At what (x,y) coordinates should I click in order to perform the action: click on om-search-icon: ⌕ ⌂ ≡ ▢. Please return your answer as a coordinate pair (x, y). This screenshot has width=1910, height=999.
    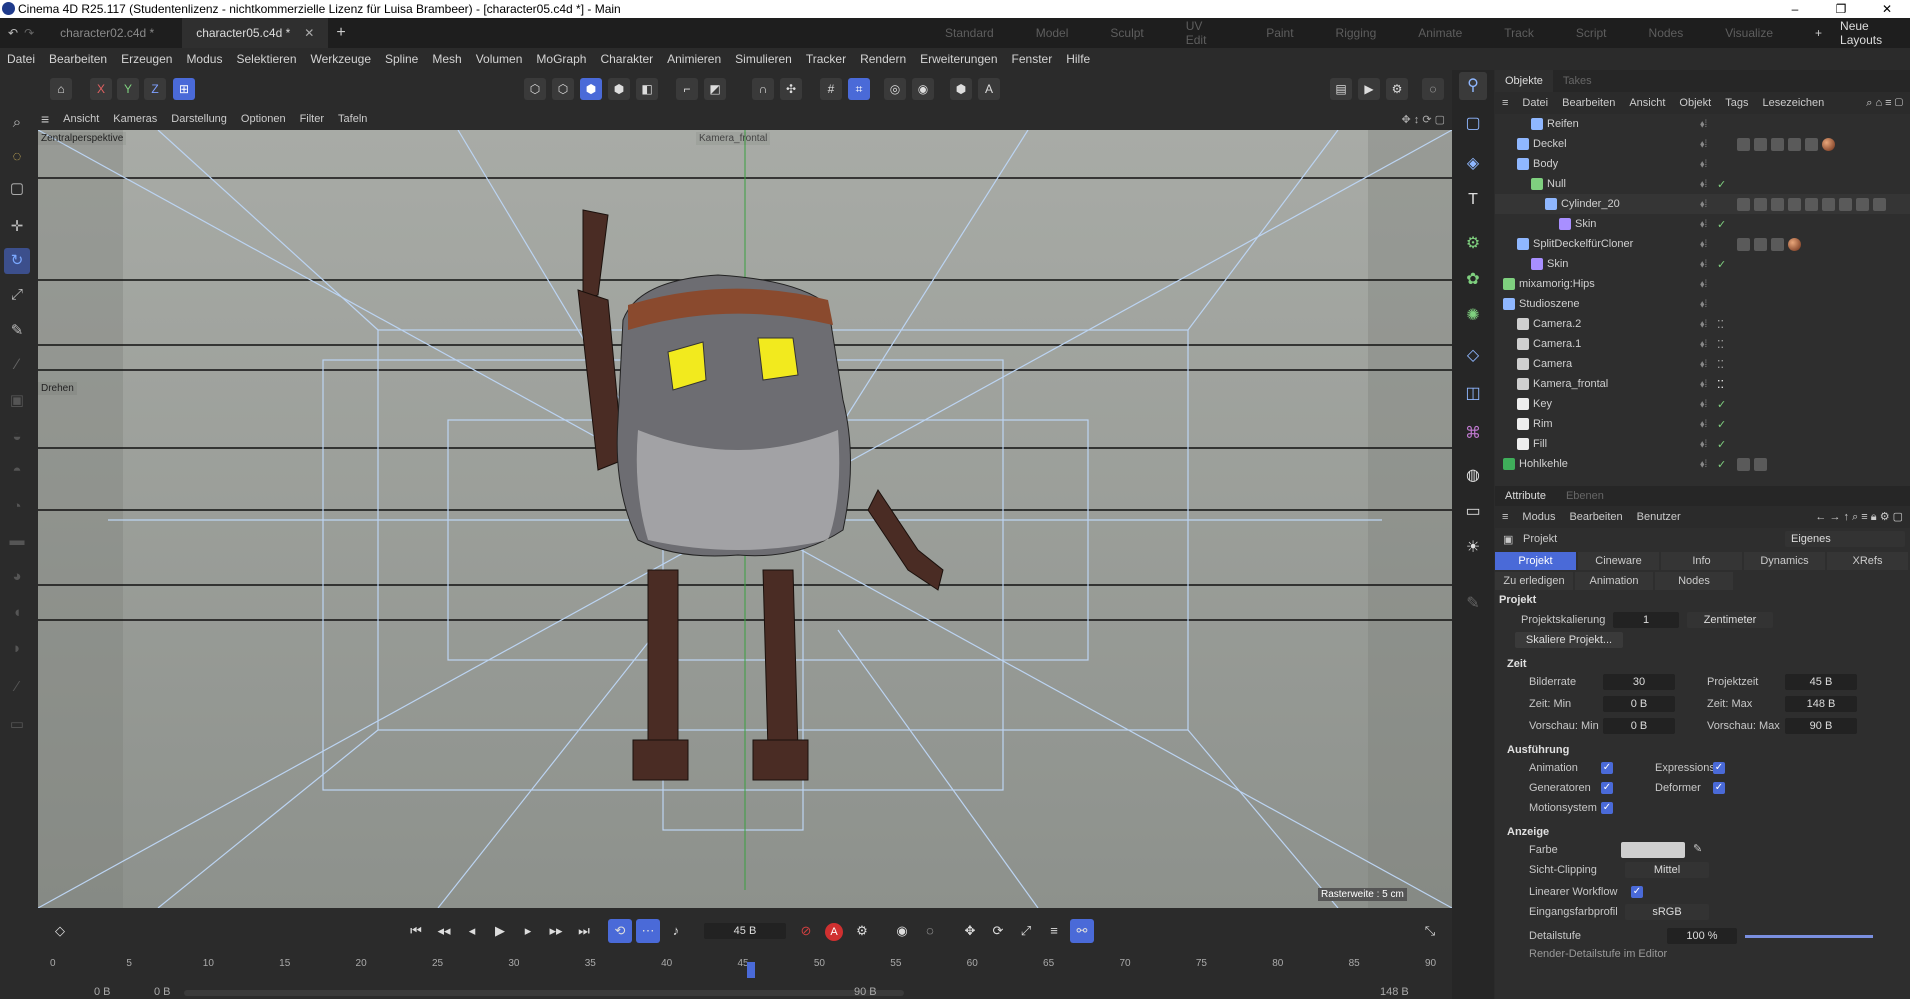
    Looking at the image, I should click on (1884, 103).